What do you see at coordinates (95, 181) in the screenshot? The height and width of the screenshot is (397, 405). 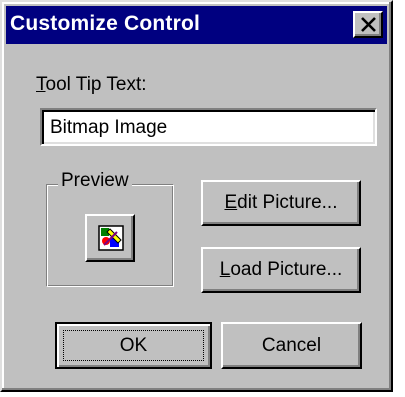 I see `preview-group-legend: Preview` at bounding box center [95, 181].